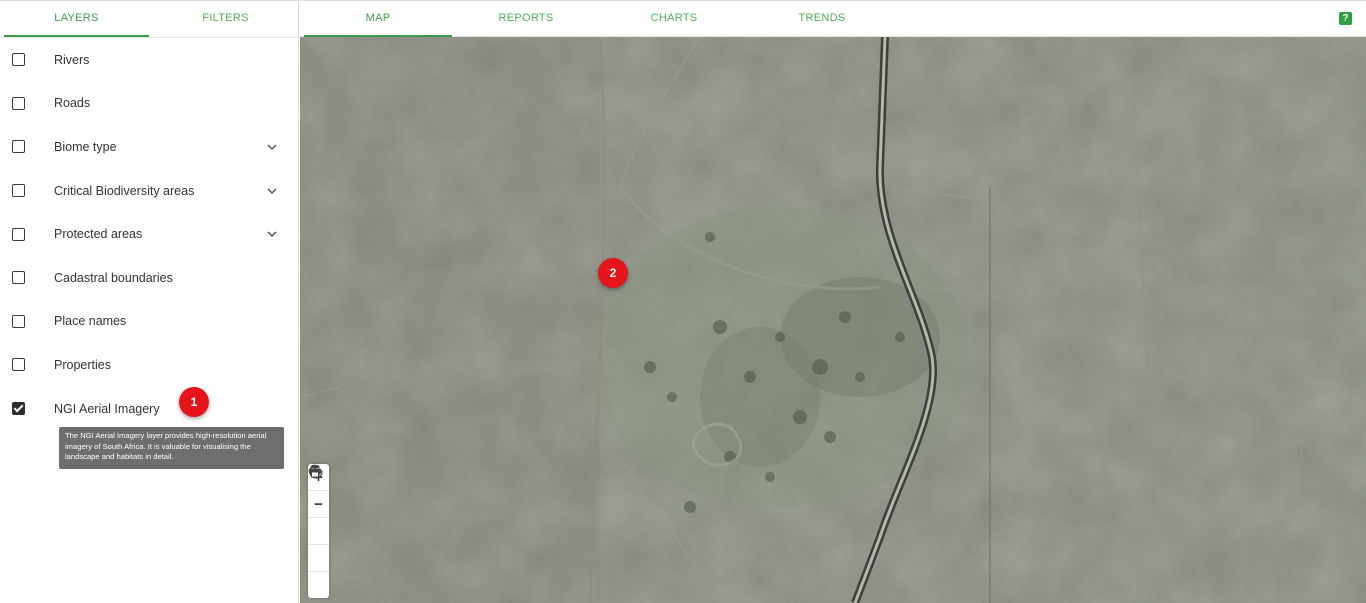 The image size is (1366, 603). Describe the element at coordinates (149, 322) in the screenshot. I see `layer-item-place-names: Place names` at that location.